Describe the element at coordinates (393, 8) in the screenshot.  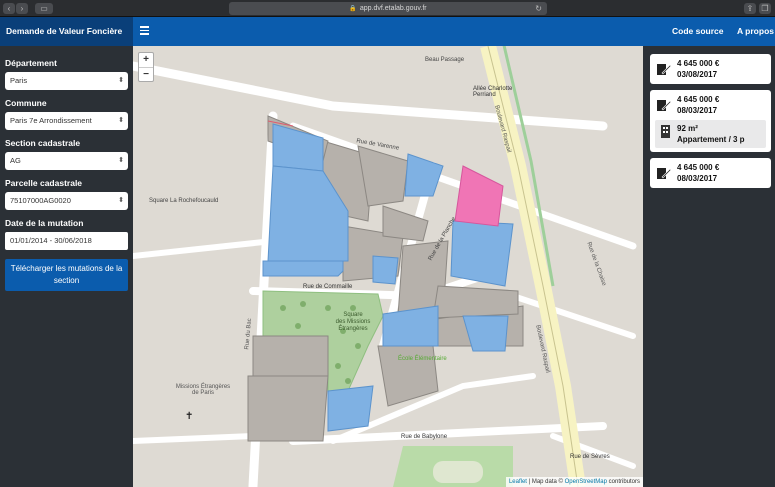
I see `url-text: app.dvf.etalab.gouv.fr` at that location.